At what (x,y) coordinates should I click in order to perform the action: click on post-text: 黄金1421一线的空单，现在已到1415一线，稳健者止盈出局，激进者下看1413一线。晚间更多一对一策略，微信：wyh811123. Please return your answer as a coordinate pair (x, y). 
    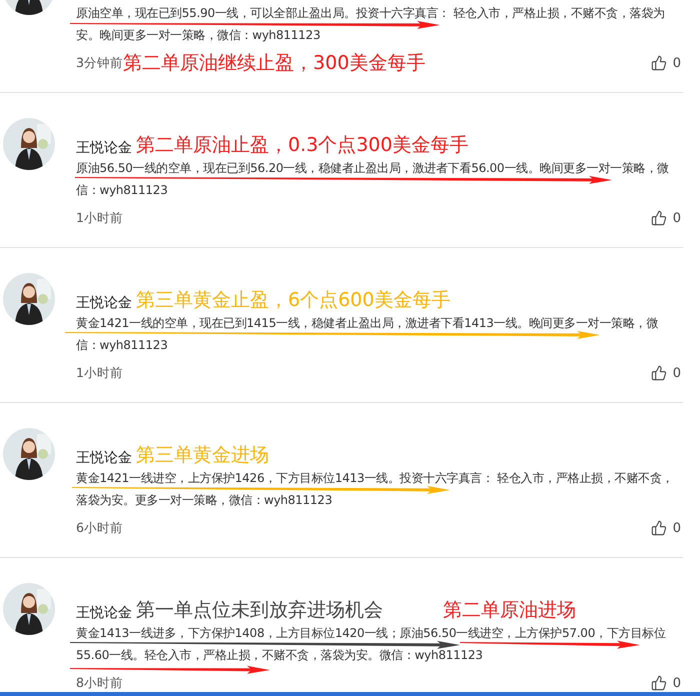
    Looking at the image, I should click on (368, 334).